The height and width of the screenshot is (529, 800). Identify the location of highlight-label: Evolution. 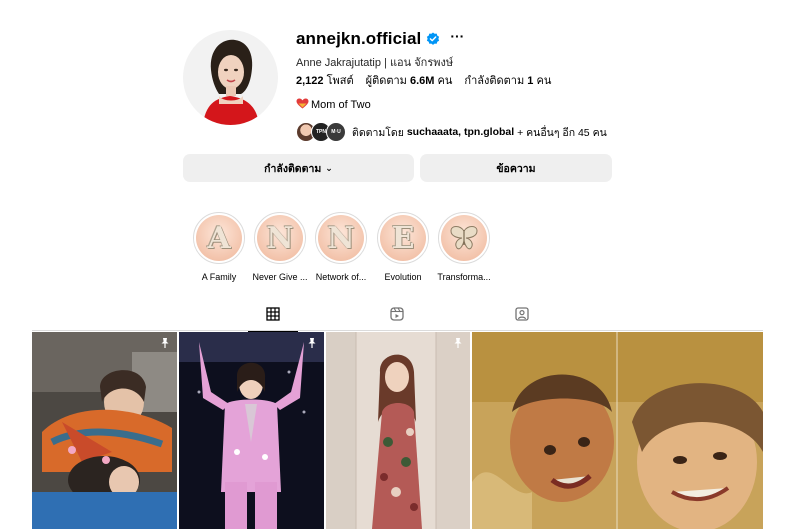
(403, 277).